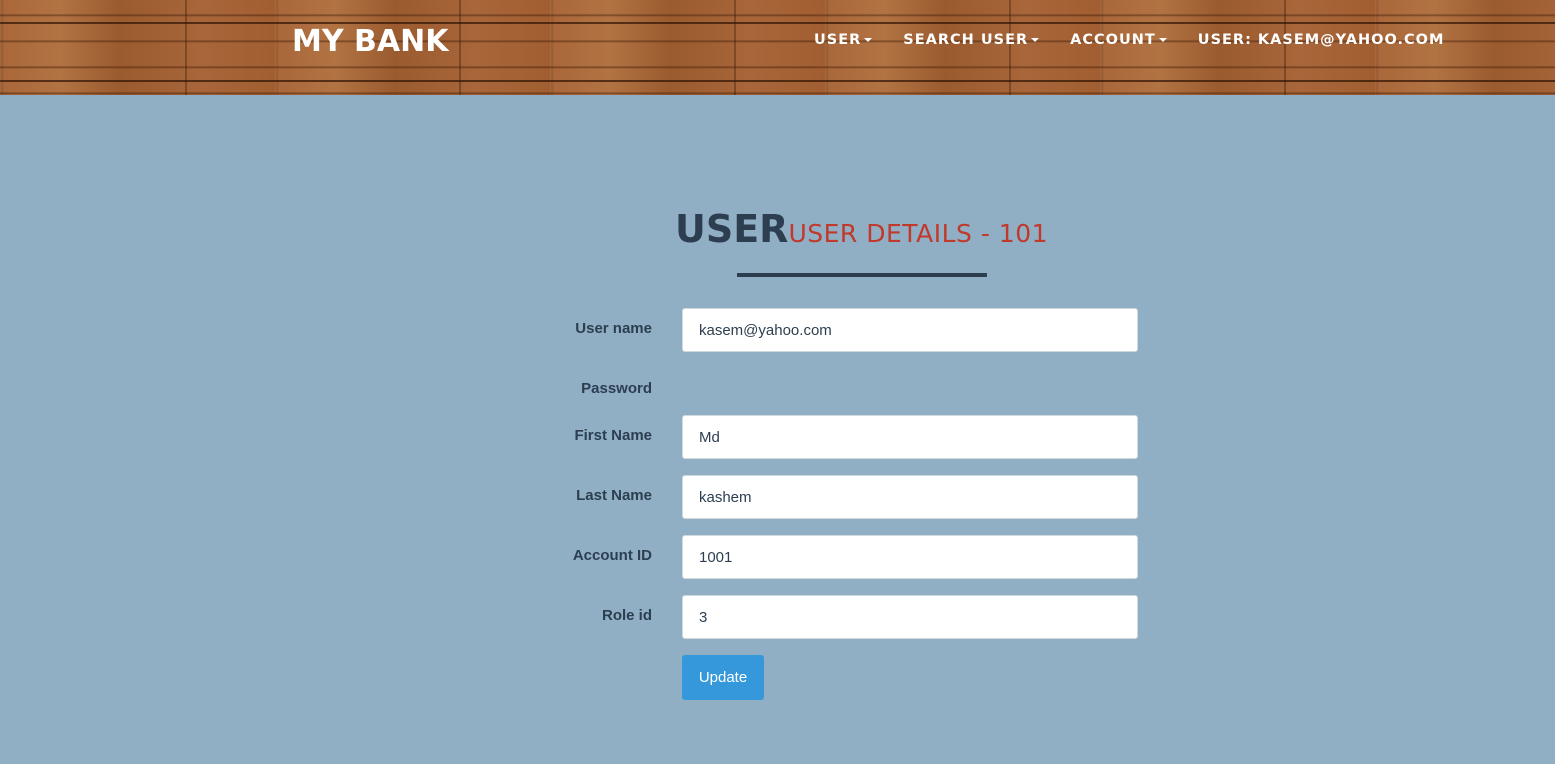 The height and width of the screenshot is (764, 1555). What do you see at coordinates (918, 233) in the screenshot?
I see `page-subtitle: USER DETAILS - 101` at bounding box center [918, 233].